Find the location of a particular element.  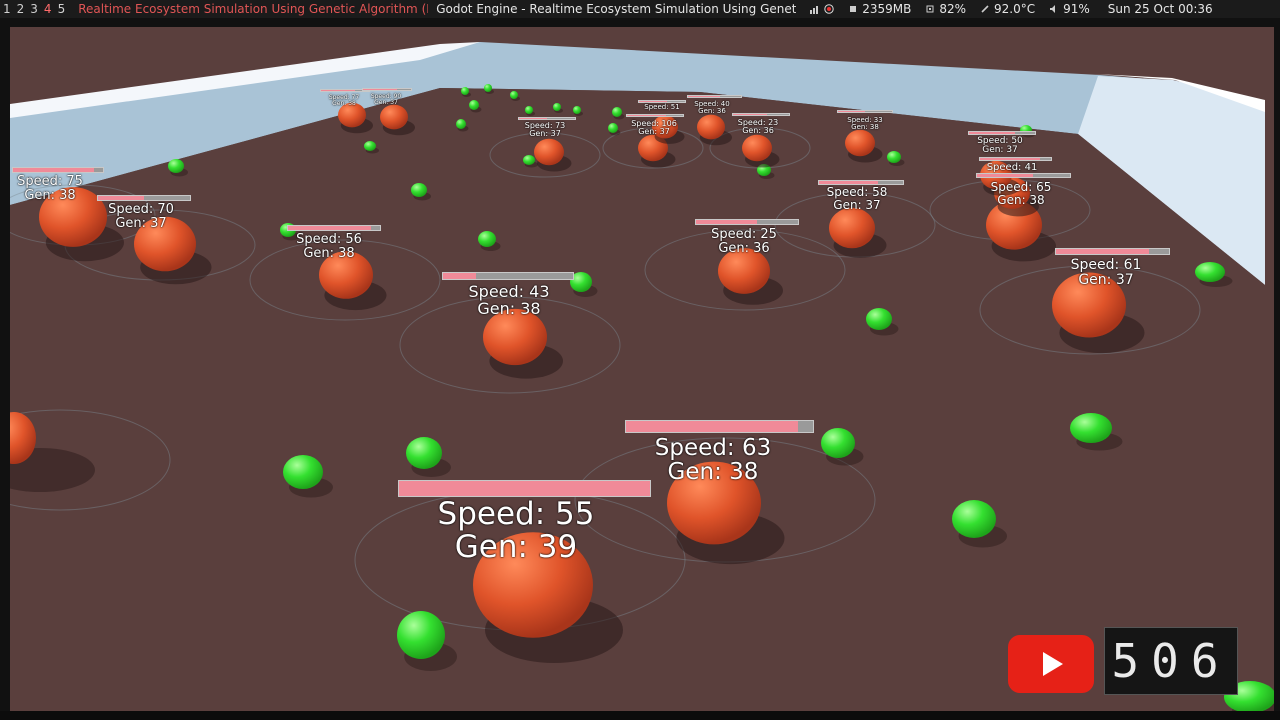

creature-label: Speed: 56 Gen: 38 is located at coordinates (329, 246).